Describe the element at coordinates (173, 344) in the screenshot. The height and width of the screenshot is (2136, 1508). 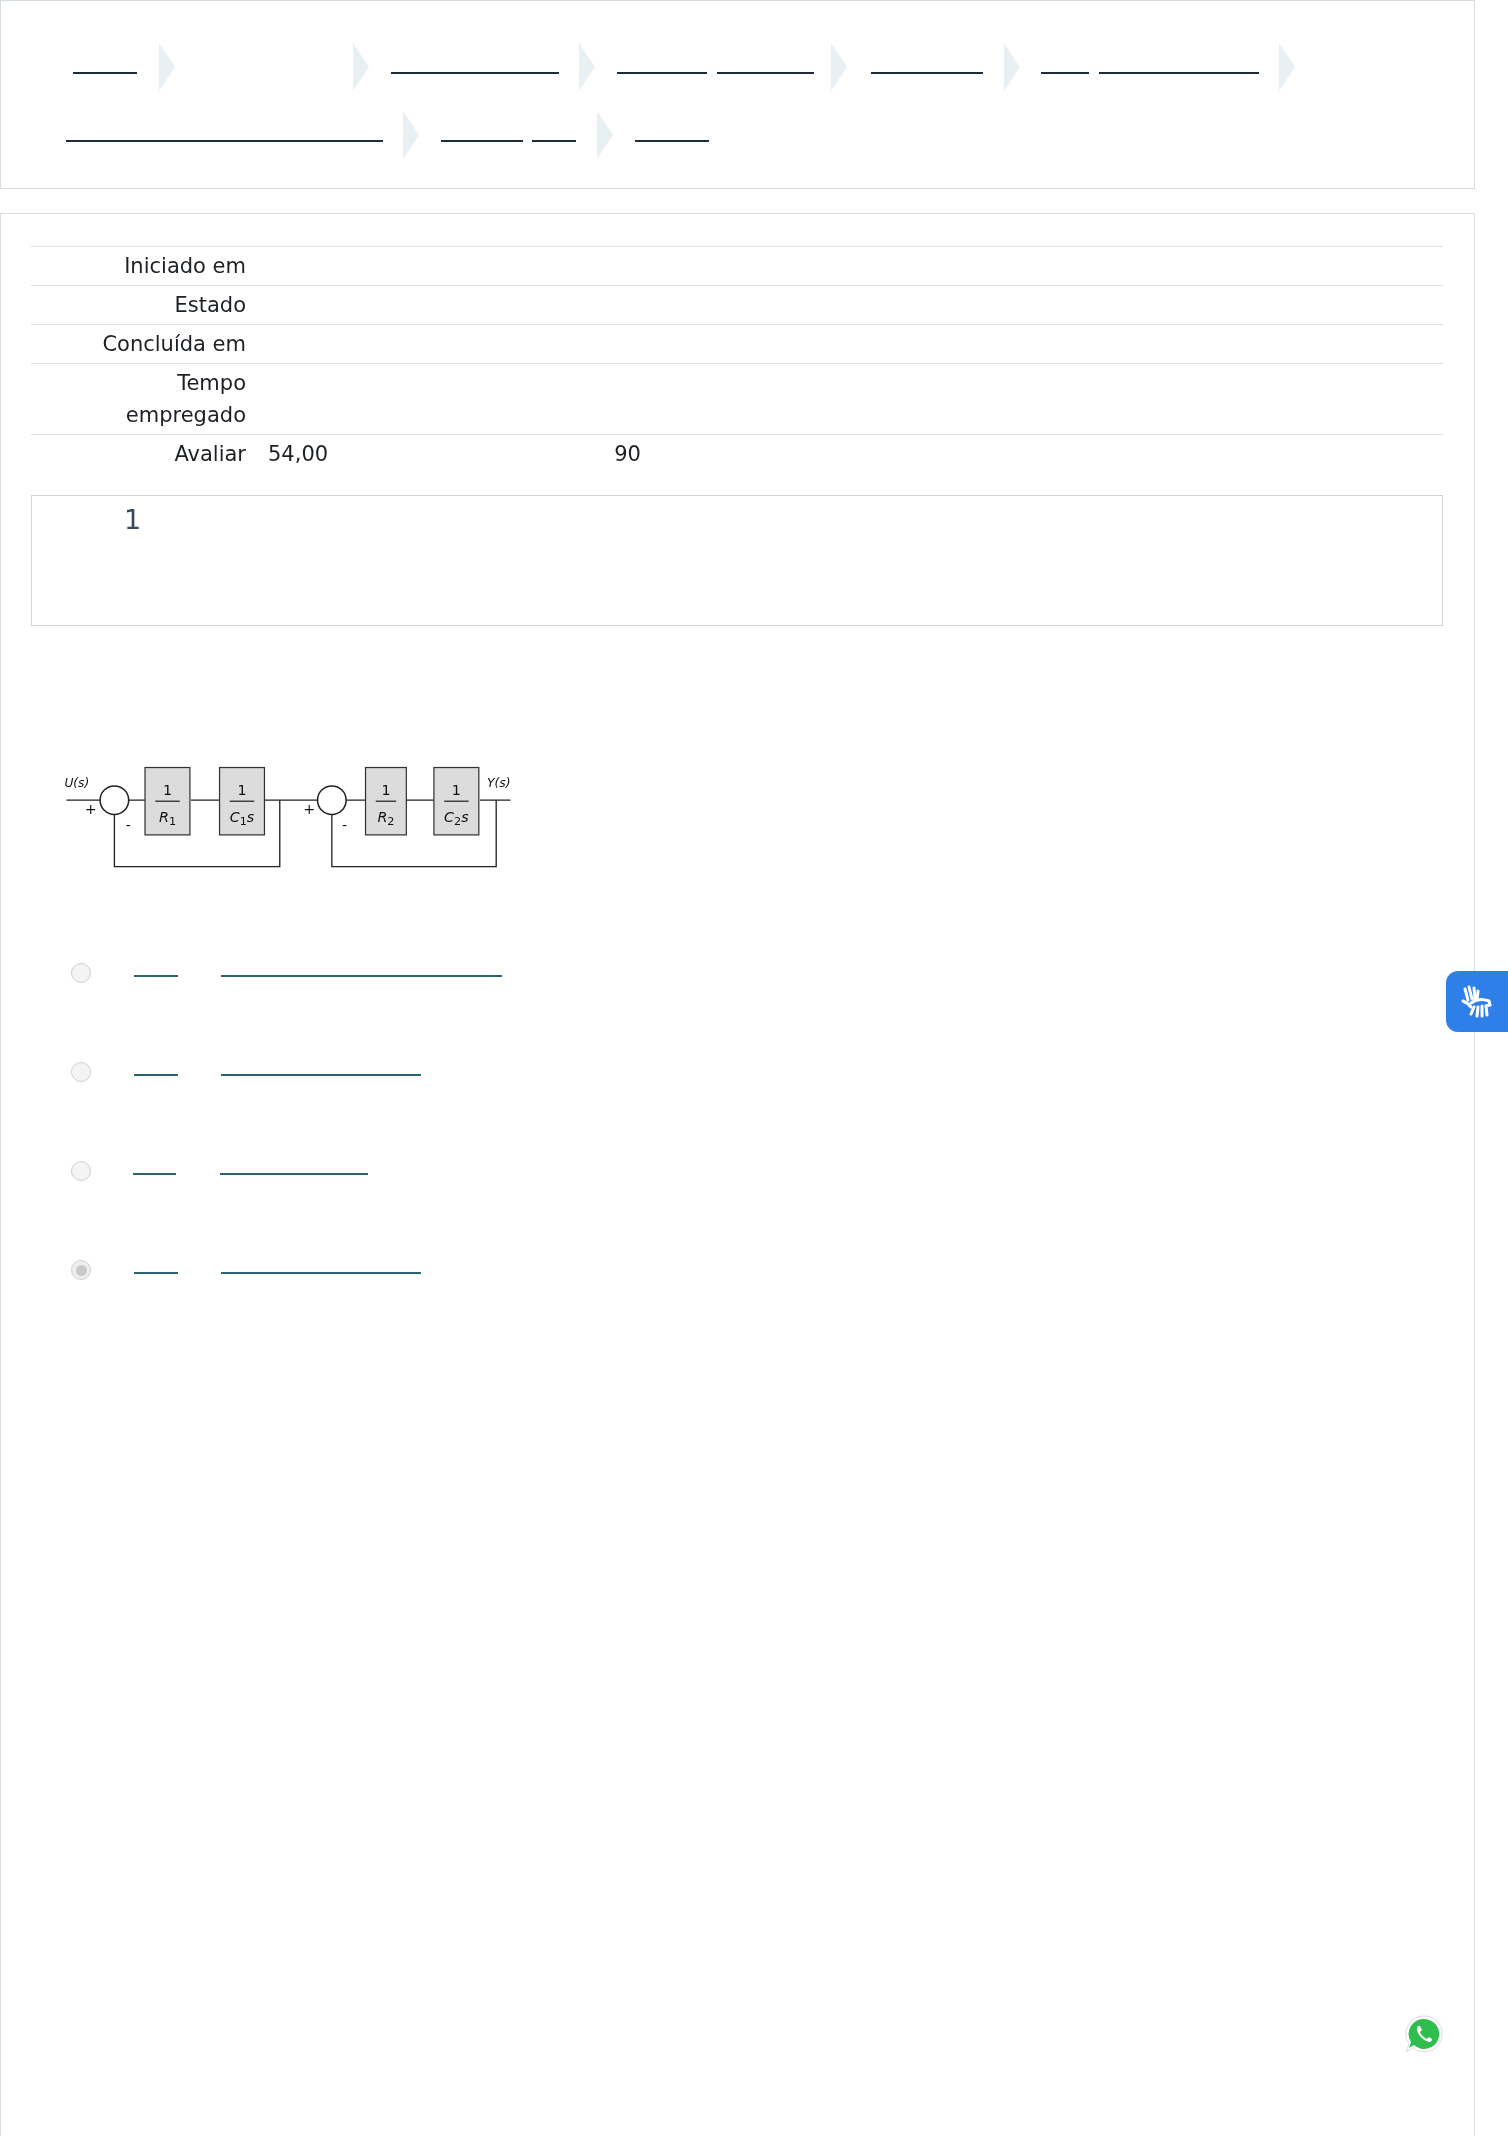
I see `summary-label: Concluída em` at that location.